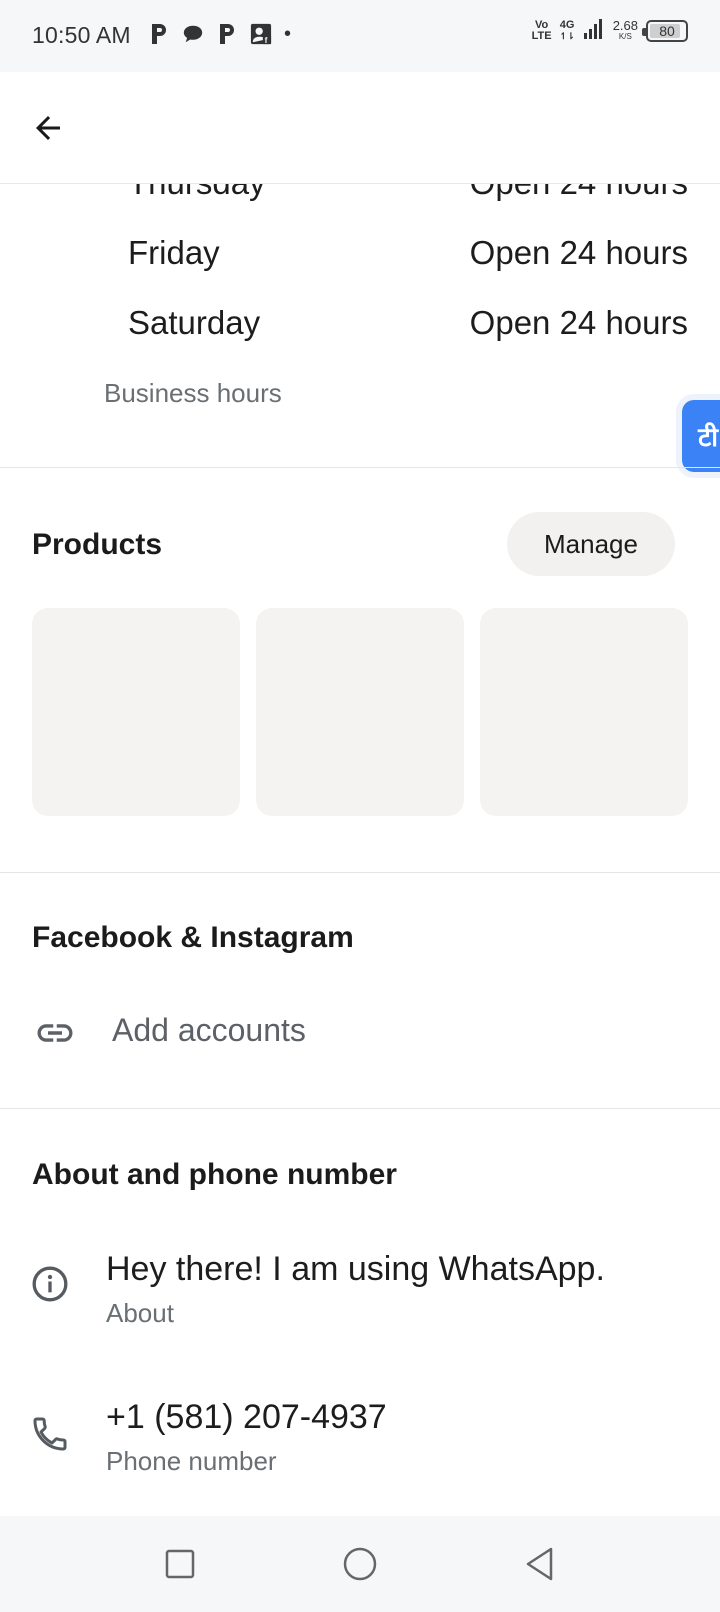  What do you see at coordinates (209, 1030) in the screenshot?
I see `add-accounts-label: Add accounts` at bounding box center [209, 1030].